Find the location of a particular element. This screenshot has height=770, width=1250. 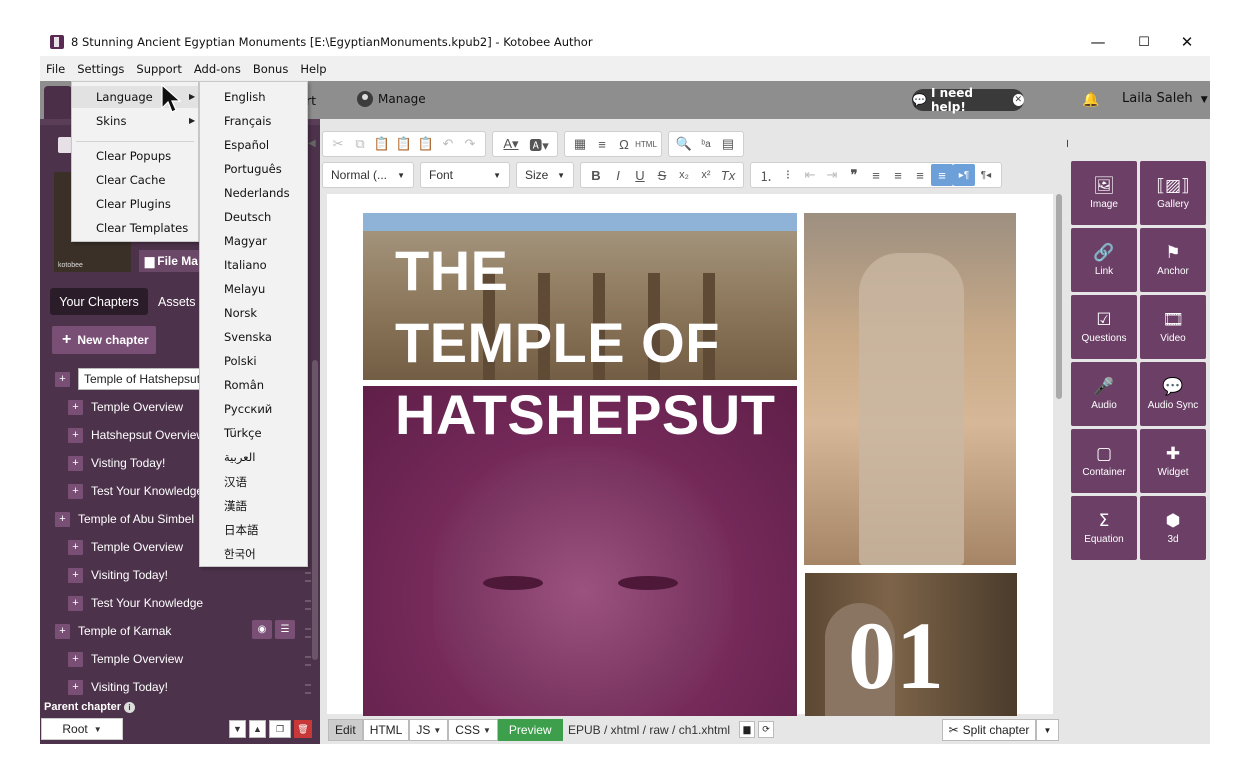

superscript-icon: x² is located at coordinates (706, 175).